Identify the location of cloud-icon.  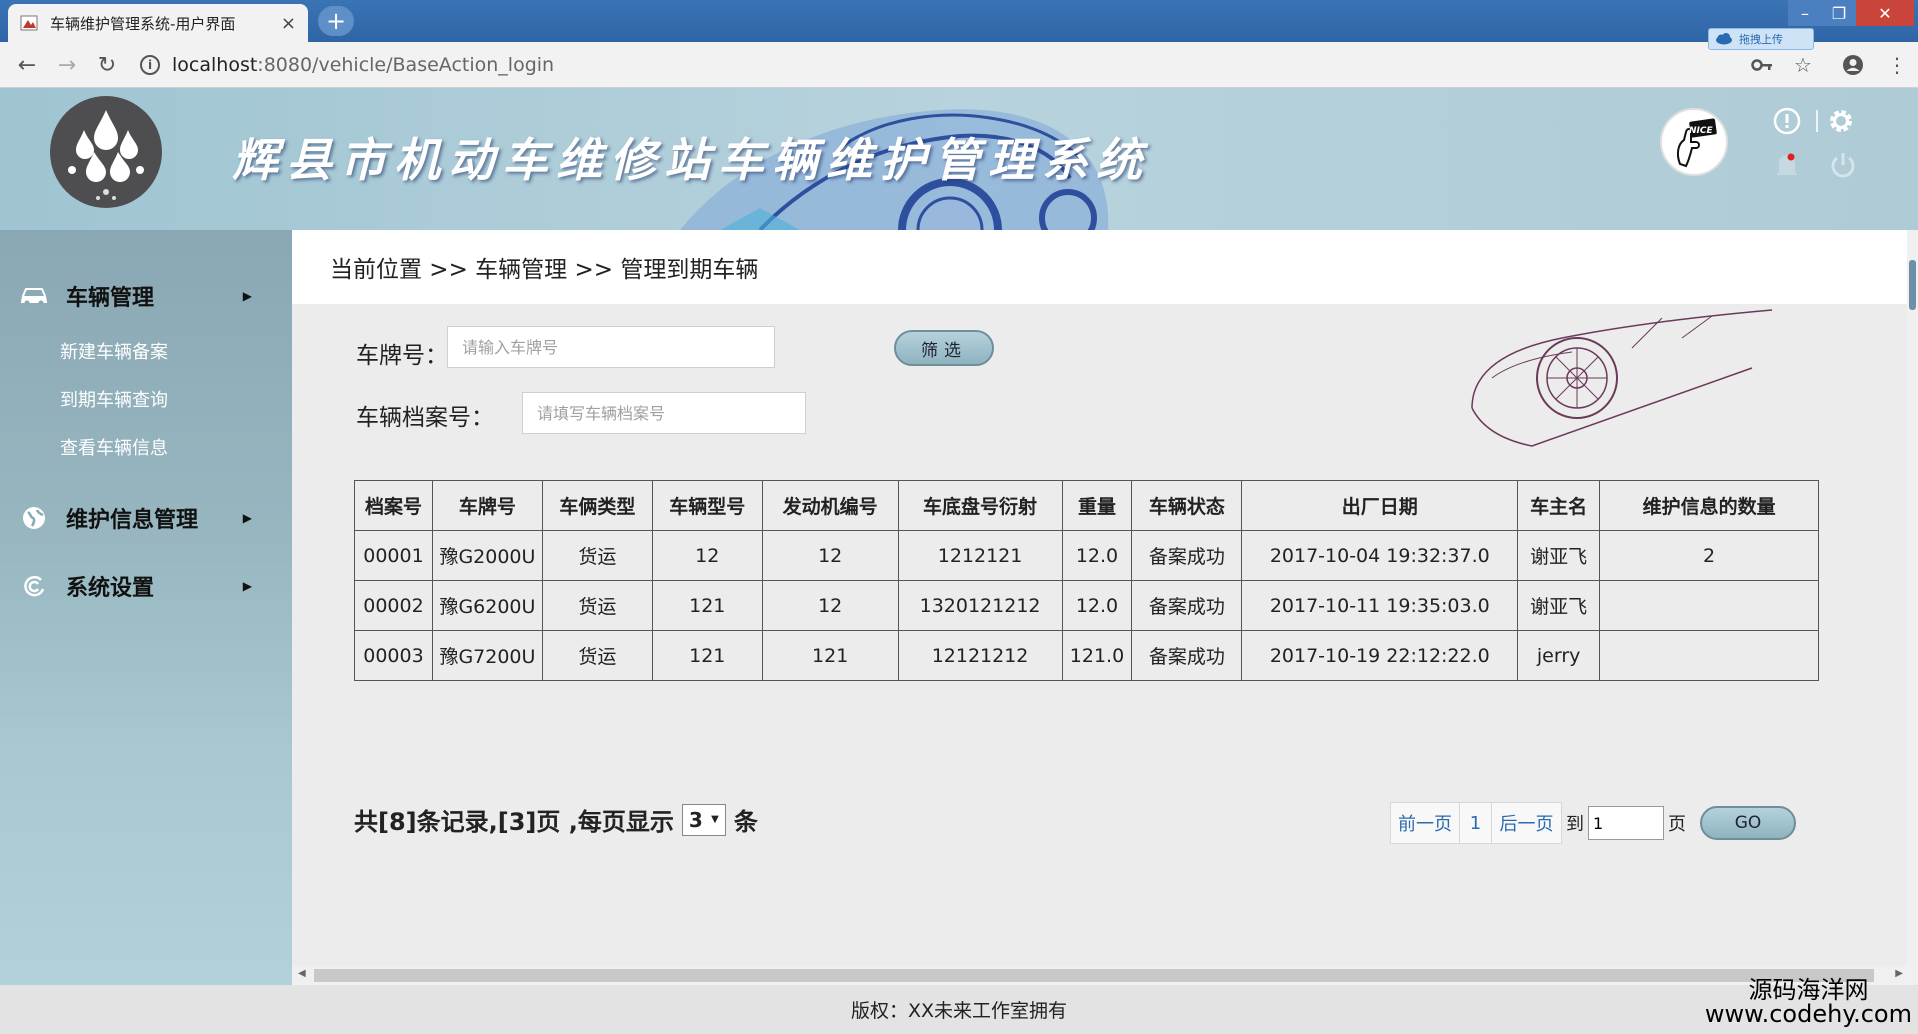
(1724, 39).